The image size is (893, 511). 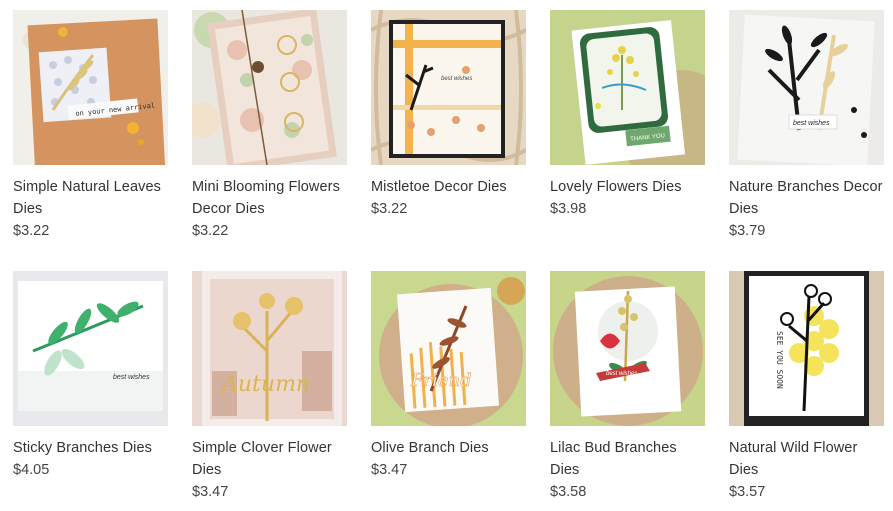 What do you see at coordinates (809, 198) in the screenshot?
I see `product-title: Nature Branches Decor Dies` at bounding box center [809, 198].